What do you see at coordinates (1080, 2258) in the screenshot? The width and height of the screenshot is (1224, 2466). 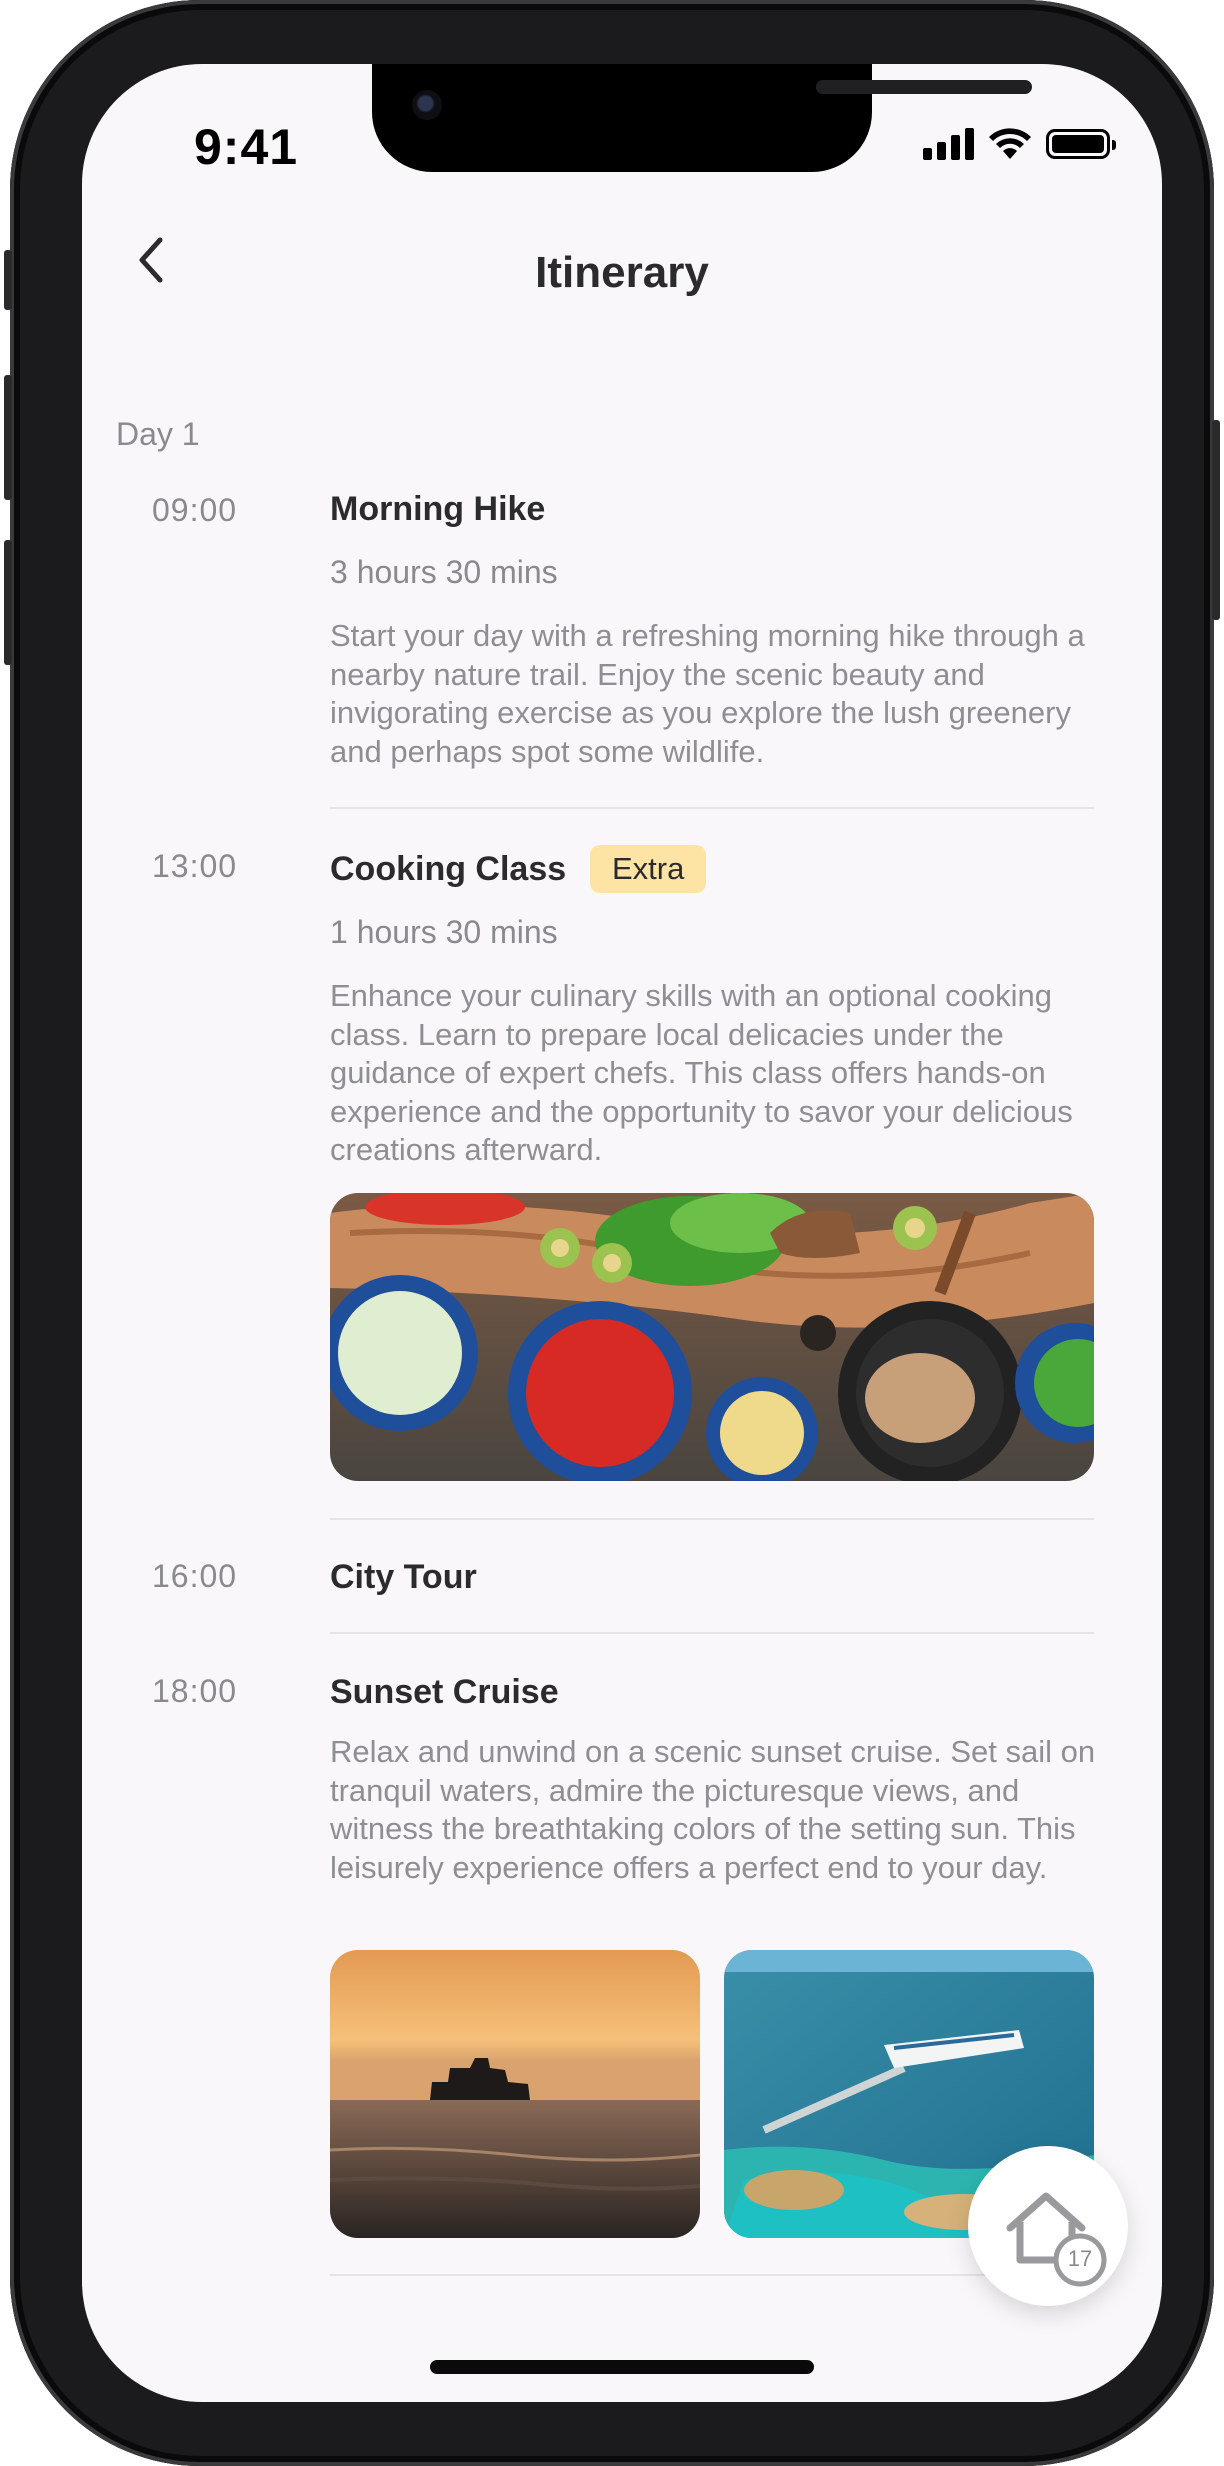 I see `home-count: 17` at bounding box center [1080, 2258].